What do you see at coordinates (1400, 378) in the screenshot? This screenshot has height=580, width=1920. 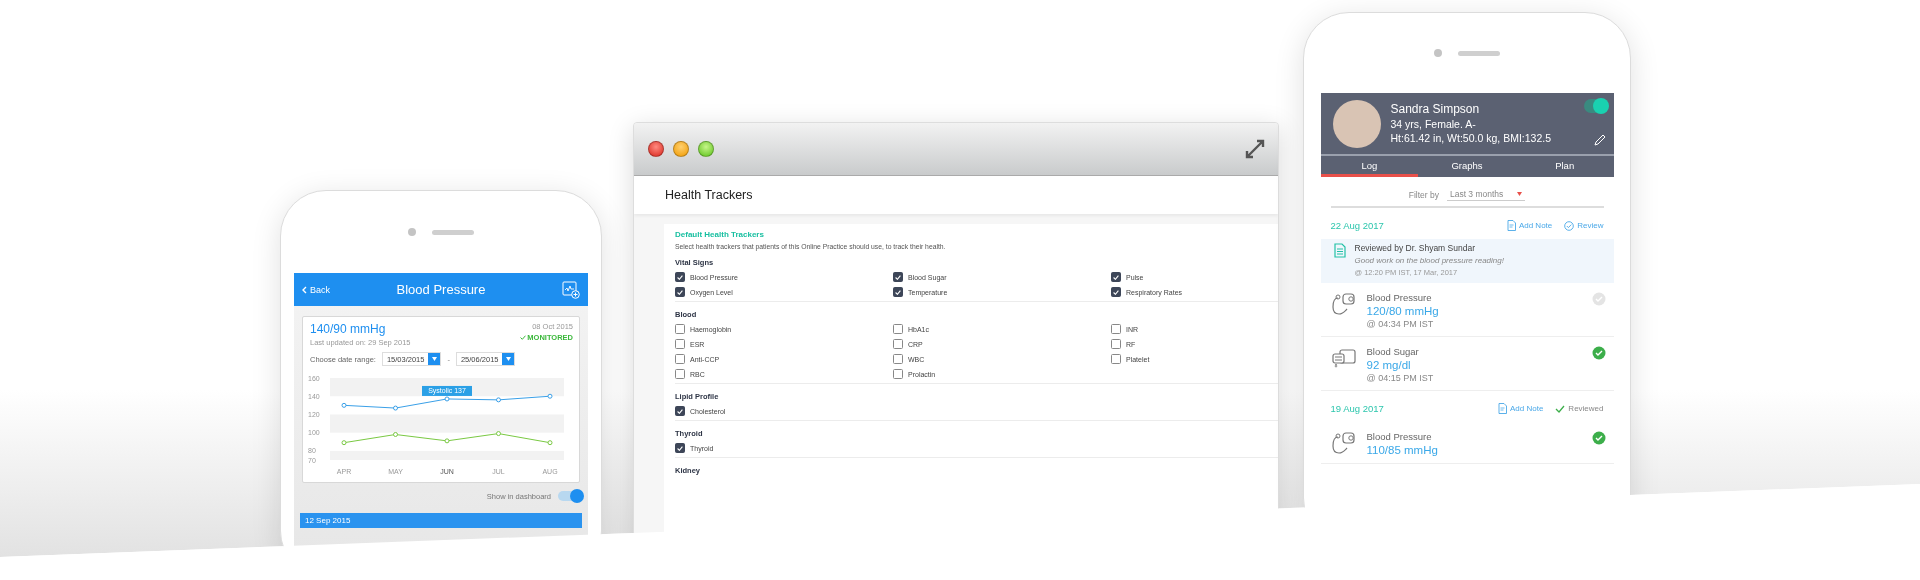 I see `reading-time: @ 04:15 PM IST` at bounding box center [1400, 378].